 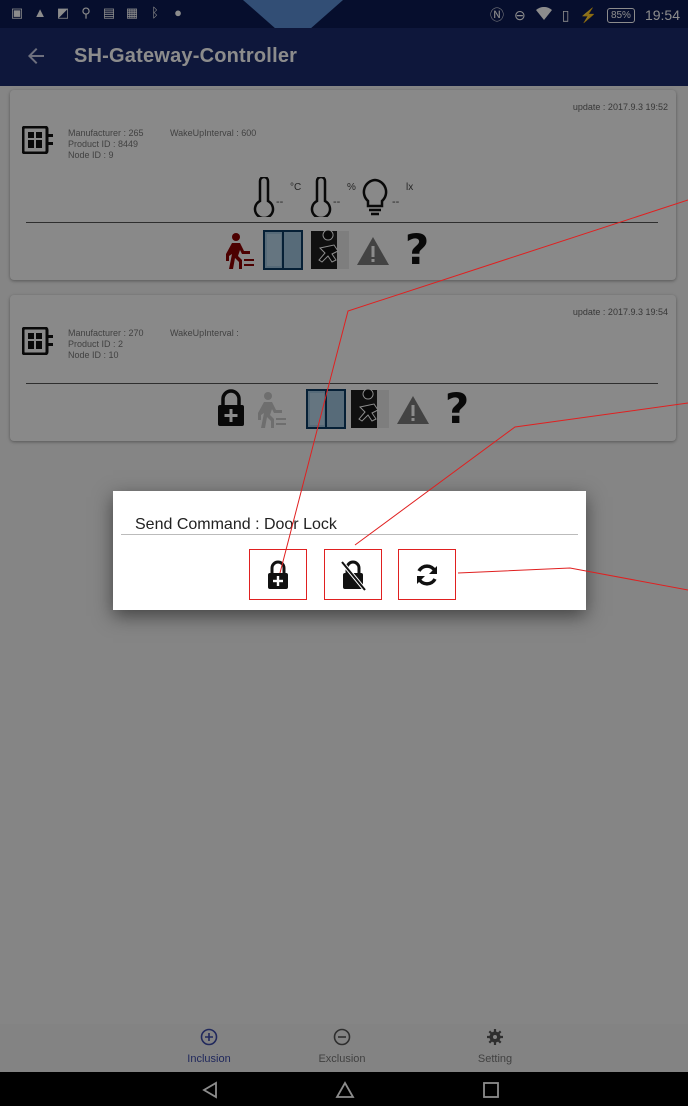 I want to click on unlock-icon, so click(x=353, y=575).